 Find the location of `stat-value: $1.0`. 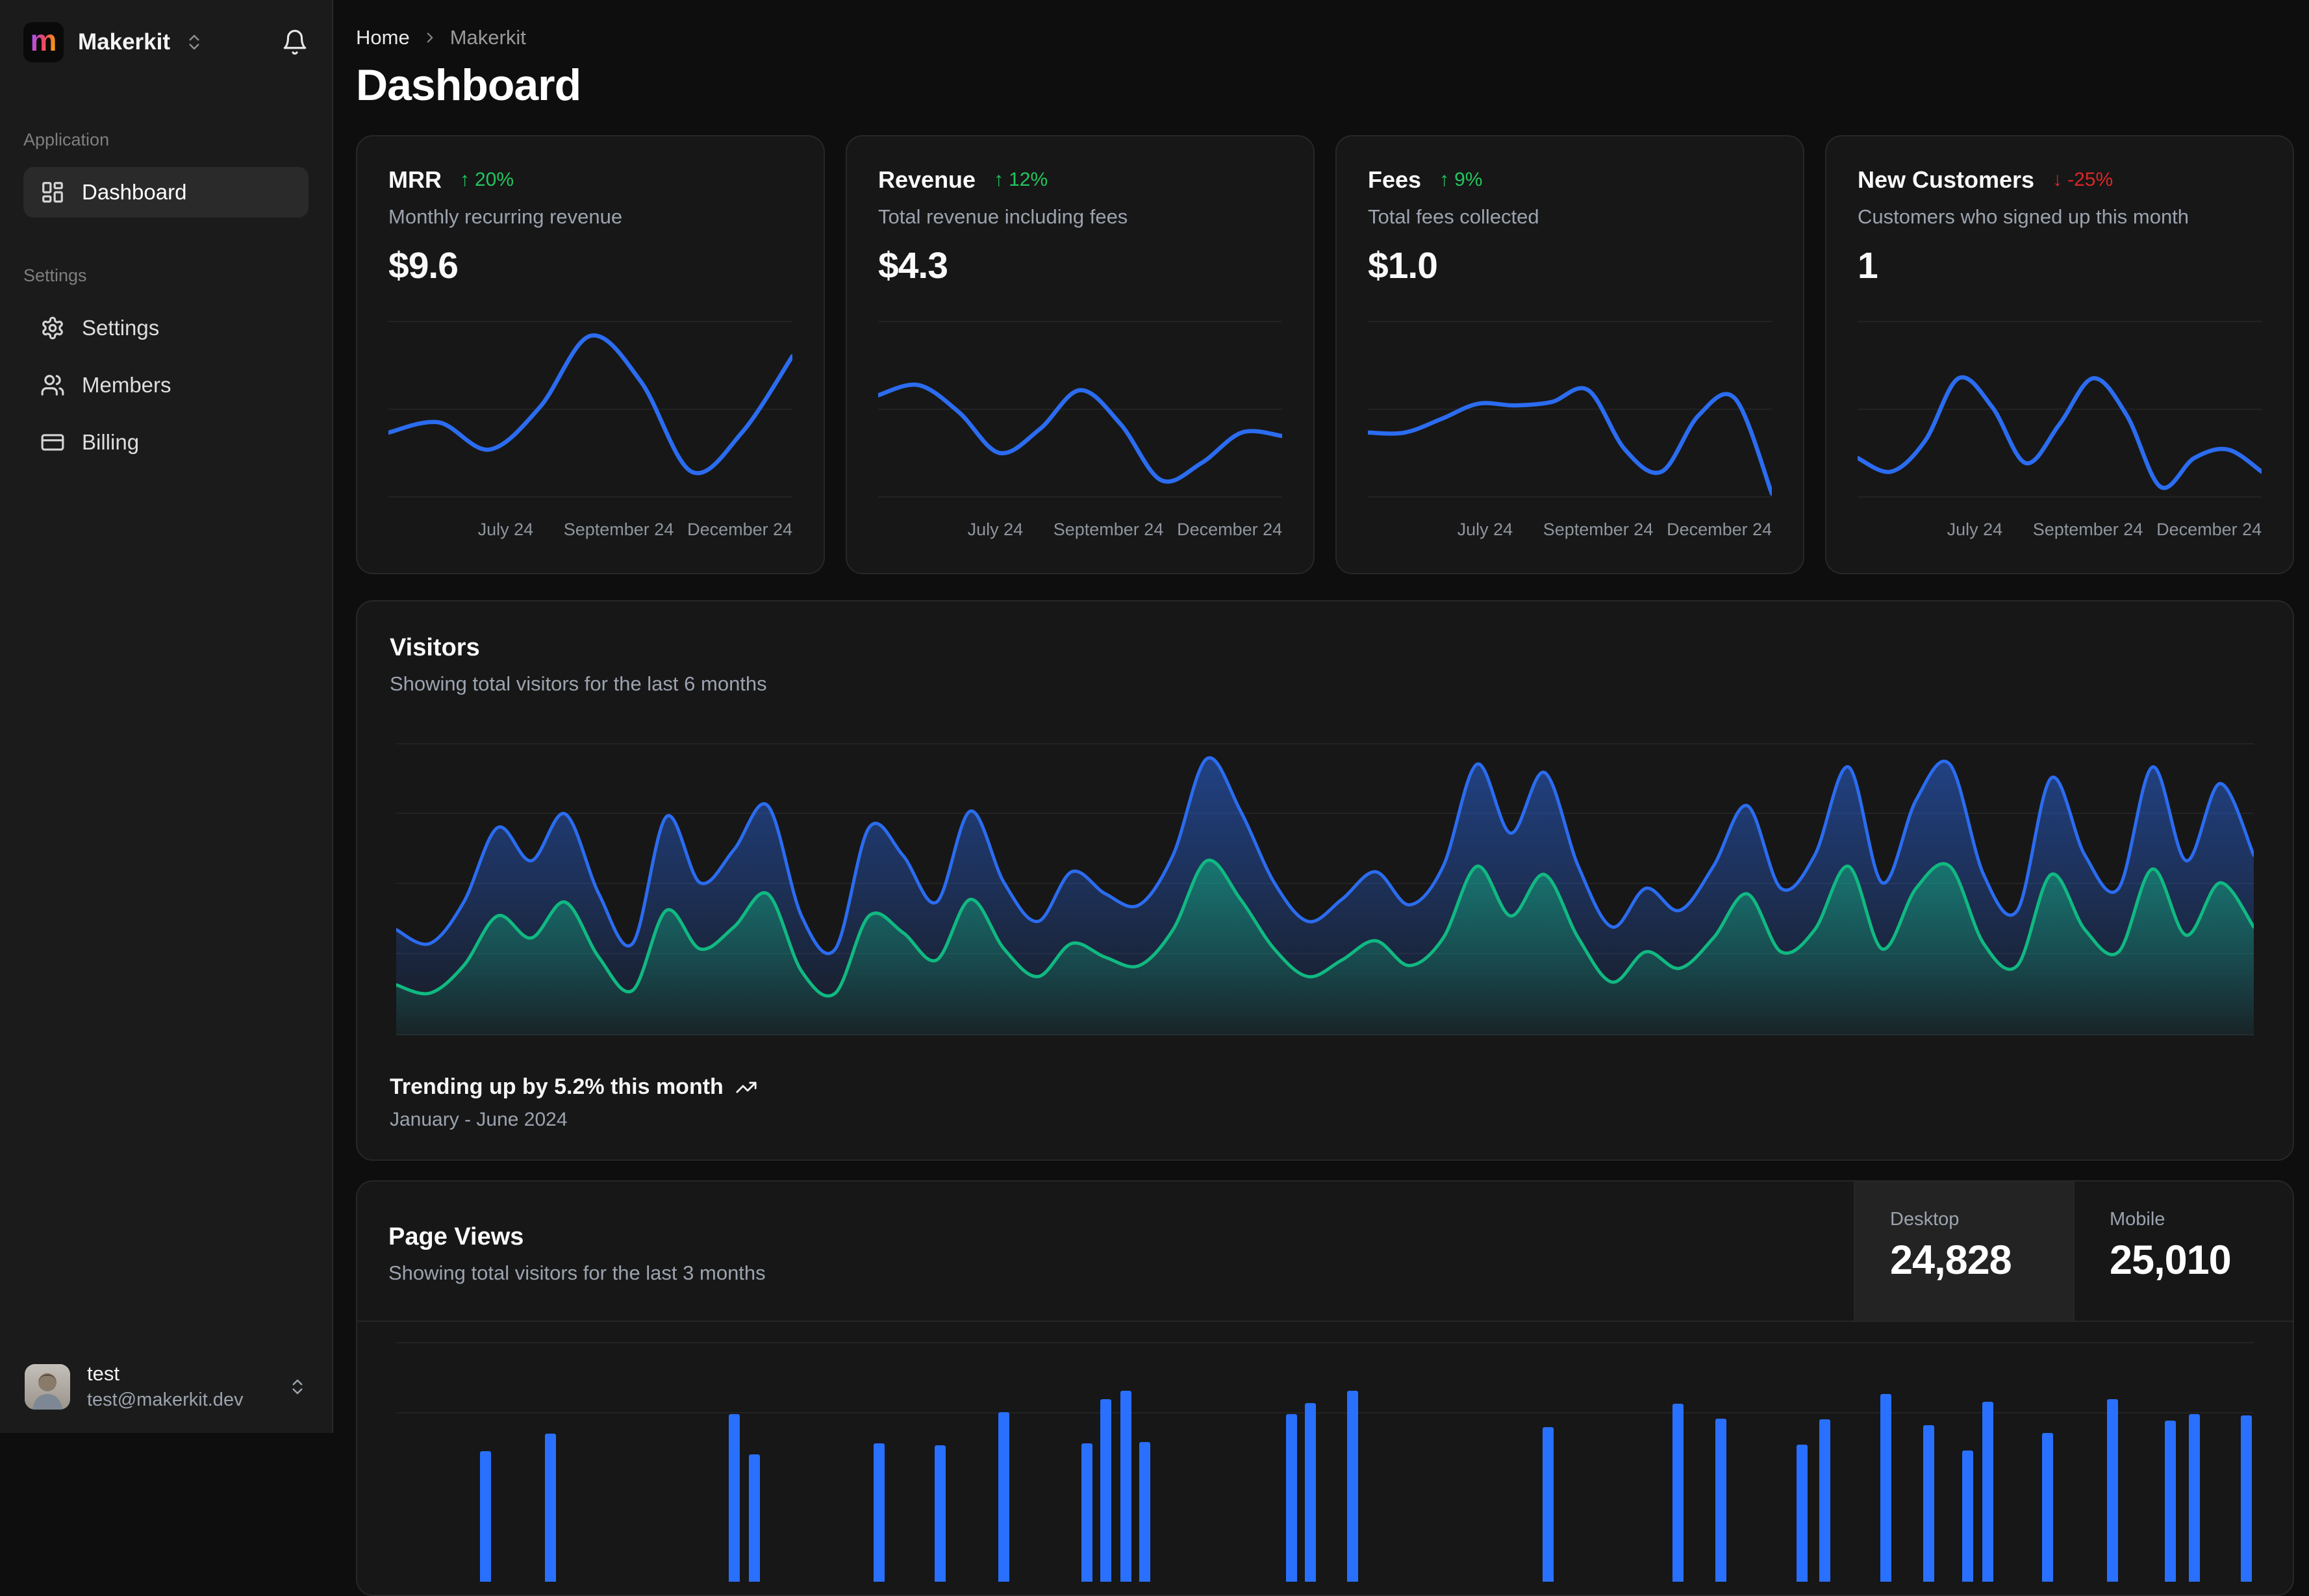

stat-value: $1.0 is located at coordinates (1403, 265).